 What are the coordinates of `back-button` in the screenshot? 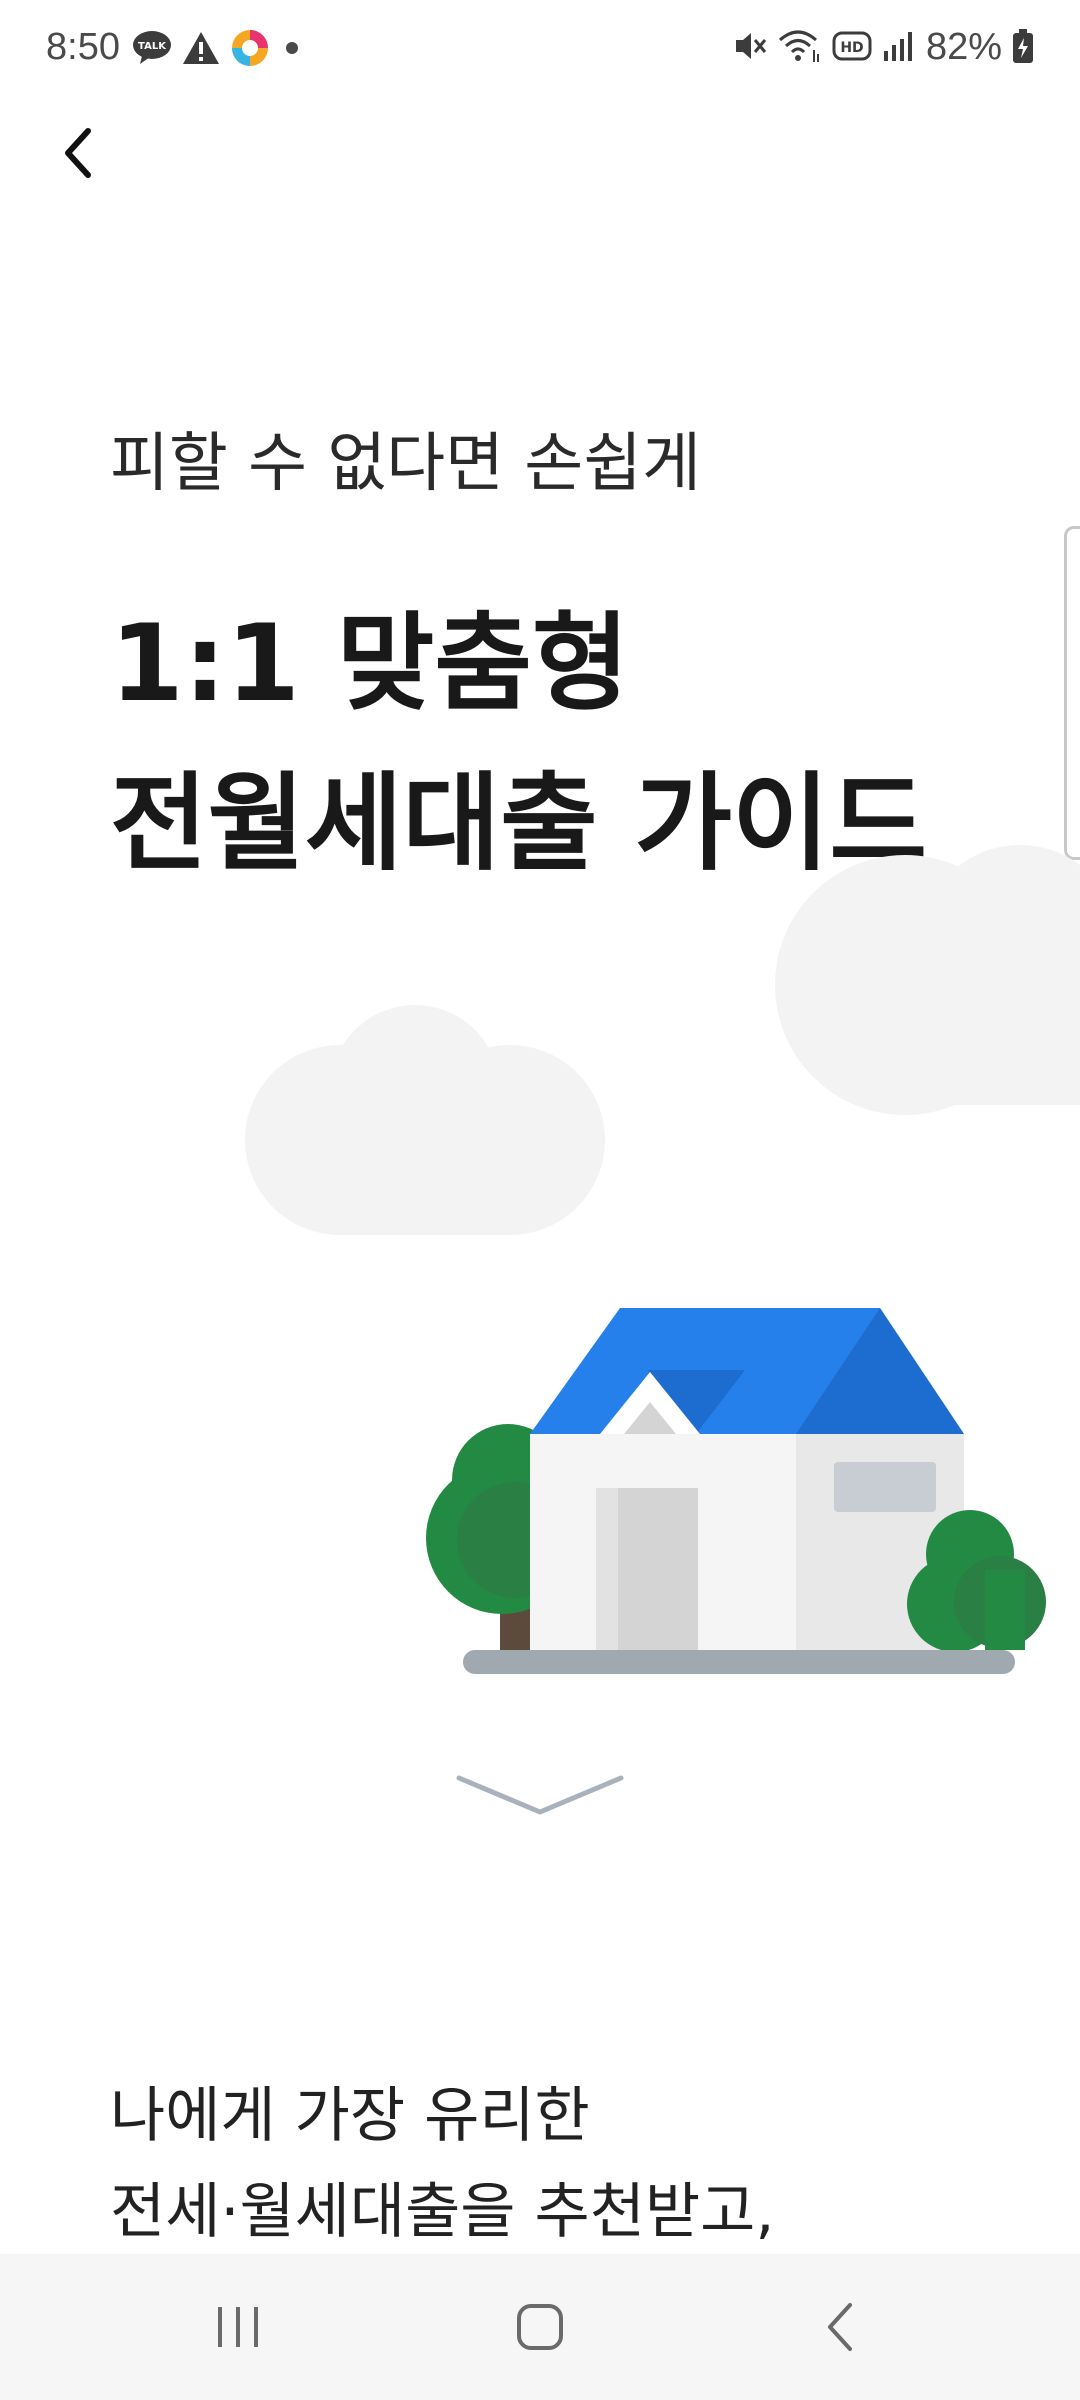 It's located at (78, 153).